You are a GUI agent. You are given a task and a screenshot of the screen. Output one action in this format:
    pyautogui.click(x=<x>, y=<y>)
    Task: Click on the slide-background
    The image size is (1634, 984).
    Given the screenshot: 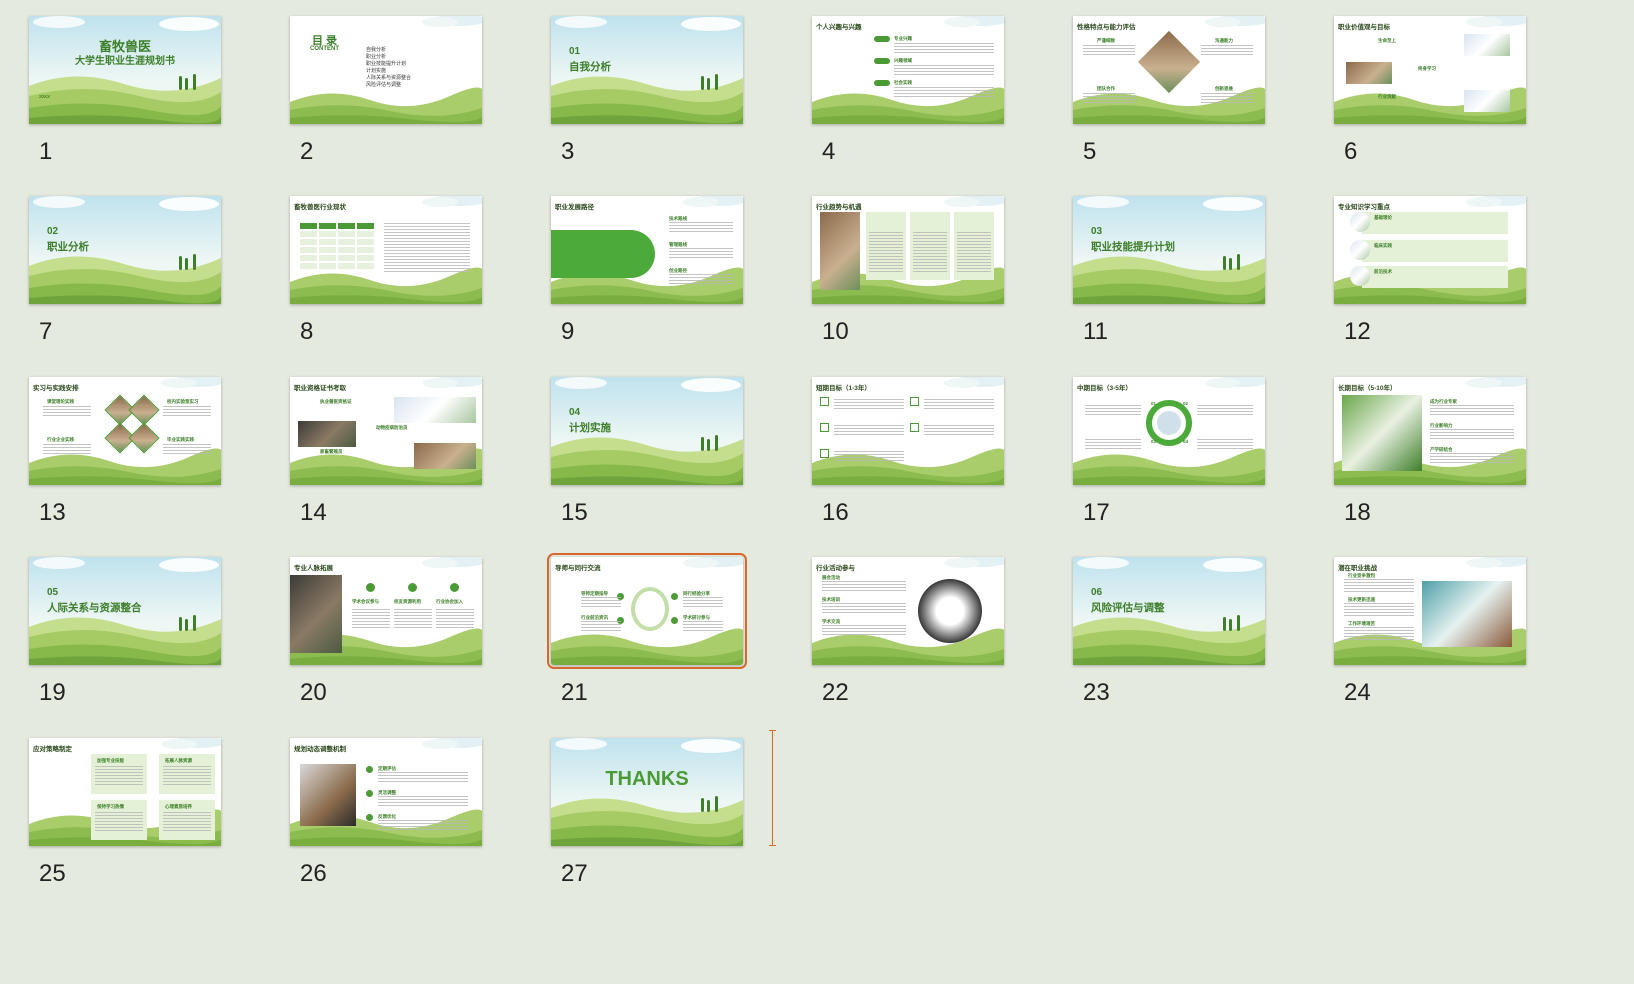 What is the action you would take?
    pyautogui.click(x=125, y=70)
    